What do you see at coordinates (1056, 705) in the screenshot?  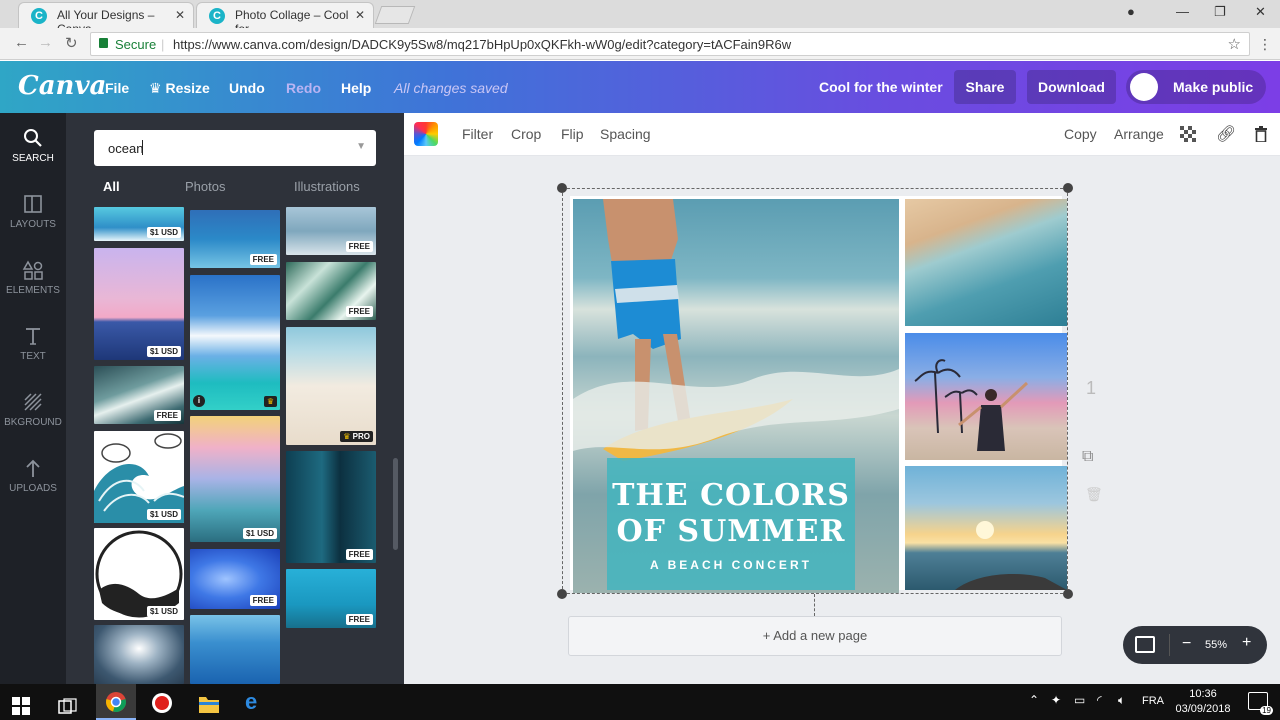 I see `dropbox-icon: ✦` at bounding box center [1056, 705].